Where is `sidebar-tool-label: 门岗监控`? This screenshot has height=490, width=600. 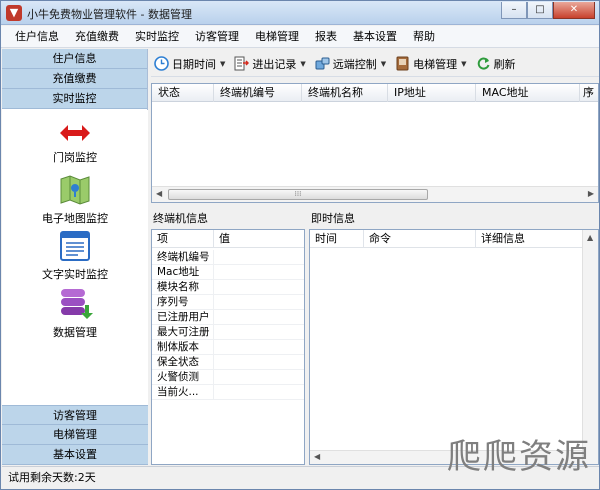 sidebar-tool-label: 门岗监控 is located at coordinates (75, 157).